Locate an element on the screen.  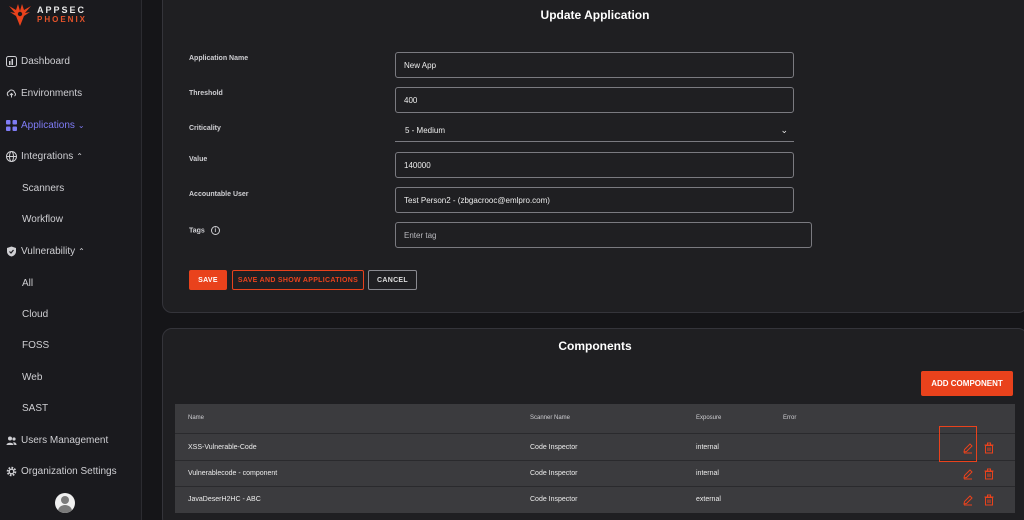
components-title: Components is located at coordinates (595, 346).